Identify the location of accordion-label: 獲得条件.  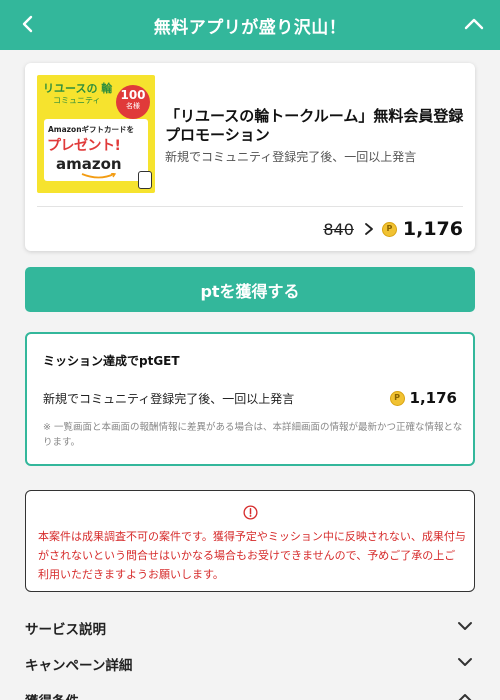
(52, 695).